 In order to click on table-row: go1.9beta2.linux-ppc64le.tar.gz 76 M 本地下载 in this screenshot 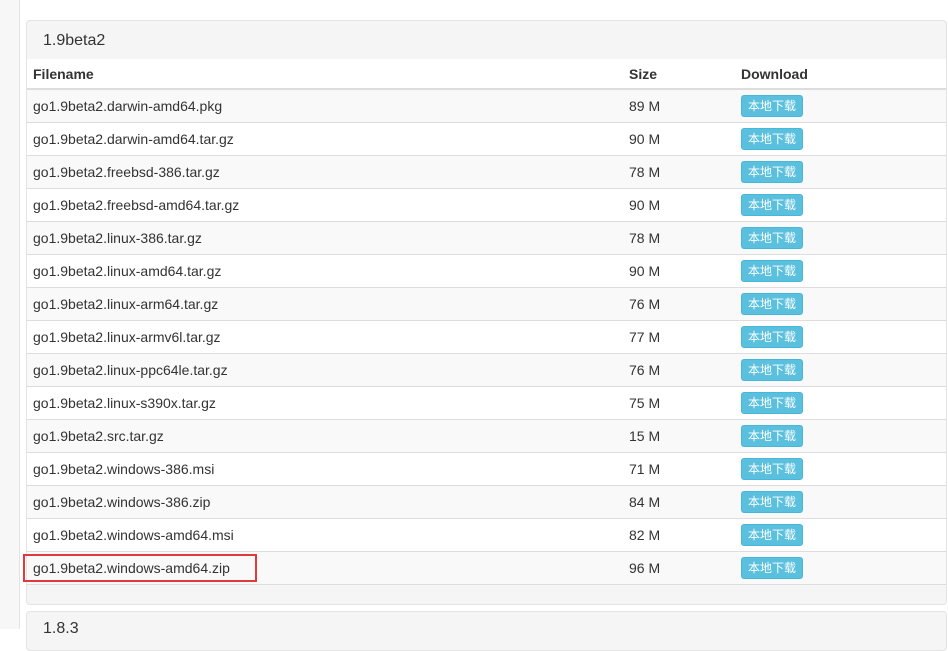, I will do `click(486, 370)`.